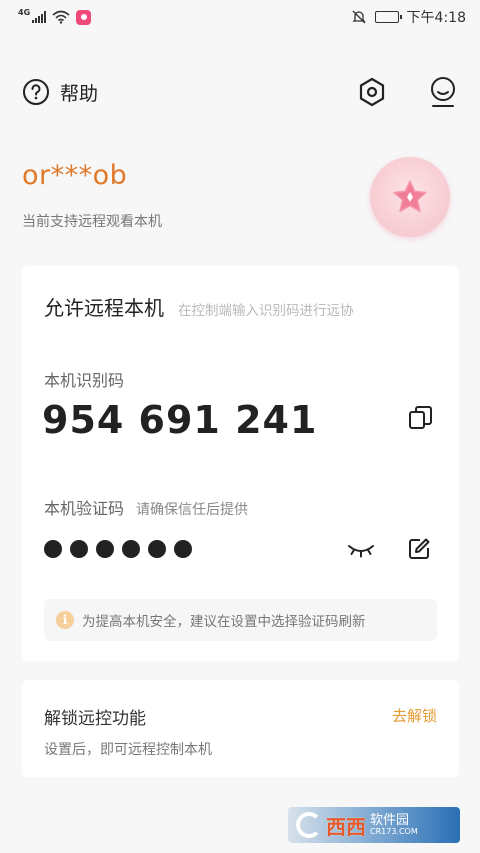 This screenshot has height=853, width=480. Describe the element at coordinates (65, 620) in the screenshot. I see `info-icon: i` at that location.